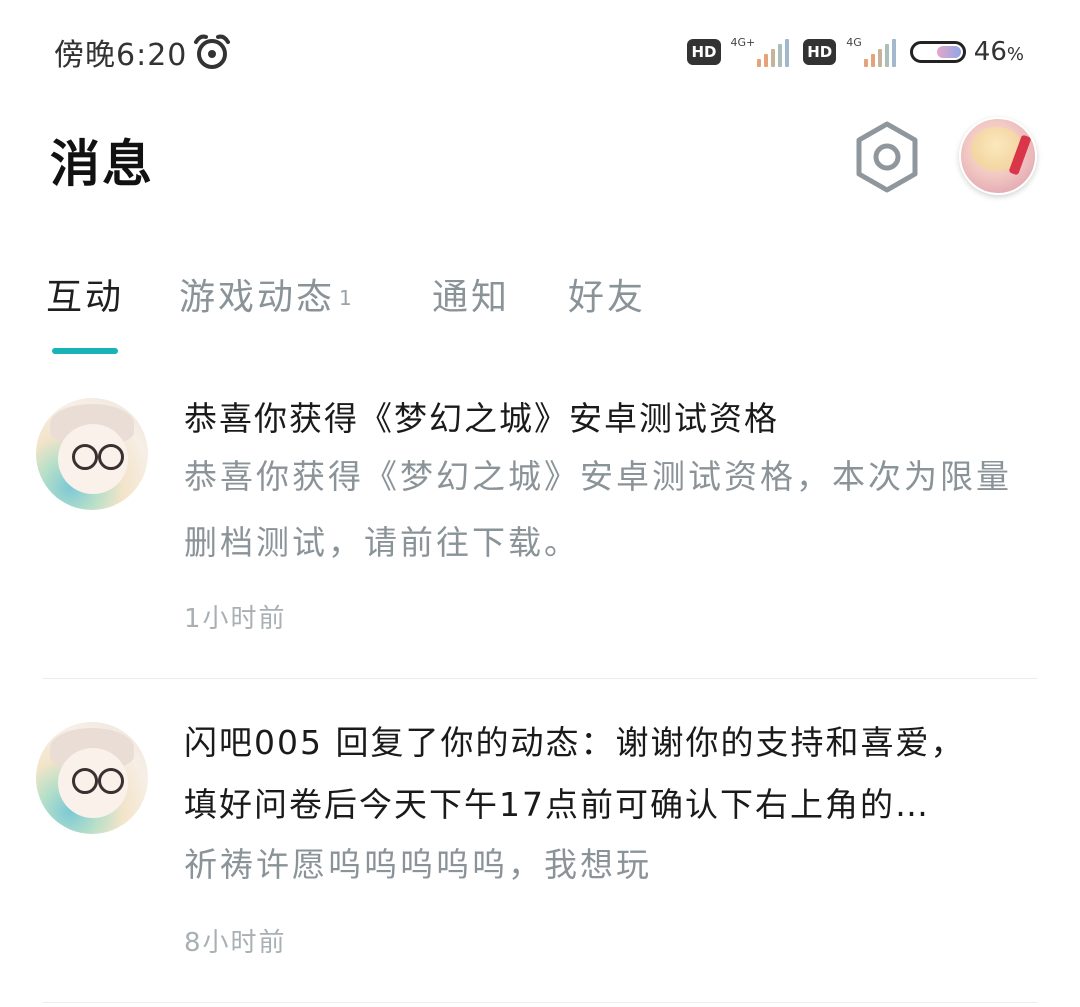 The image size is (1080, 1007). What do you see at coordinates (85, 351) in the screenshot?
I see `active-tab-indicator` at bounding box center [85, 351].